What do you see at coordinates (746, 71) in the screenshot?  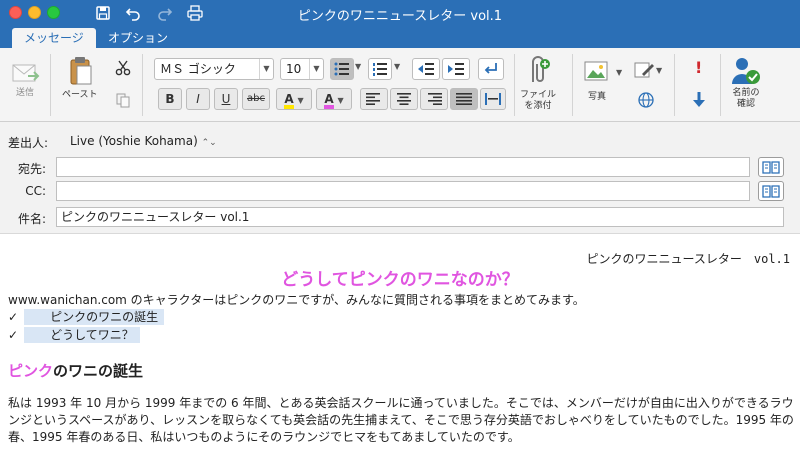 I see `check-names-icon` at bounding box center [746, 71].